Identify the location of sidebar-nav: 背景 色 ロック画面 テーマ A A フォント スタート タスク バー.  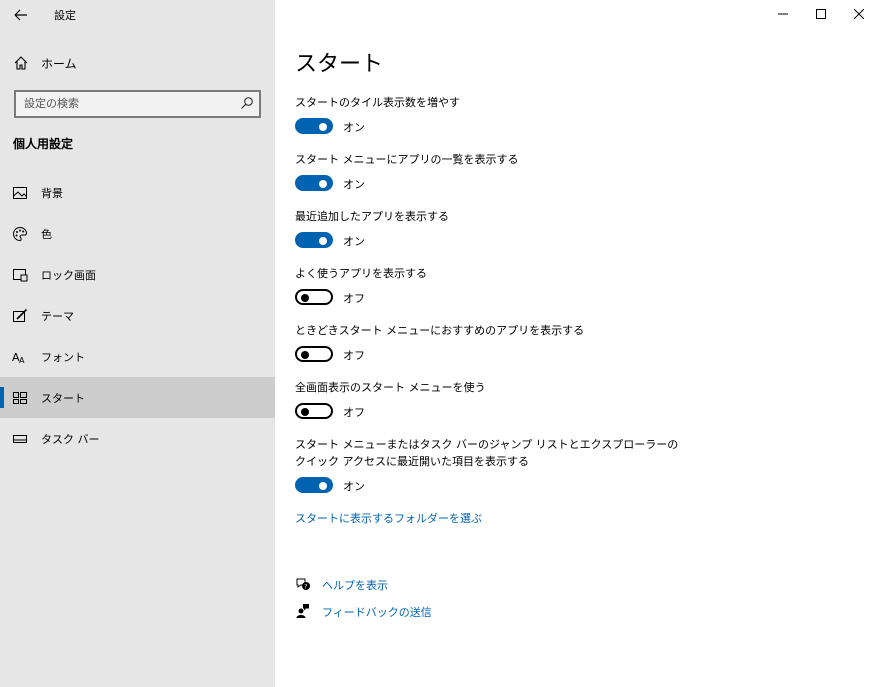
(137, 315).